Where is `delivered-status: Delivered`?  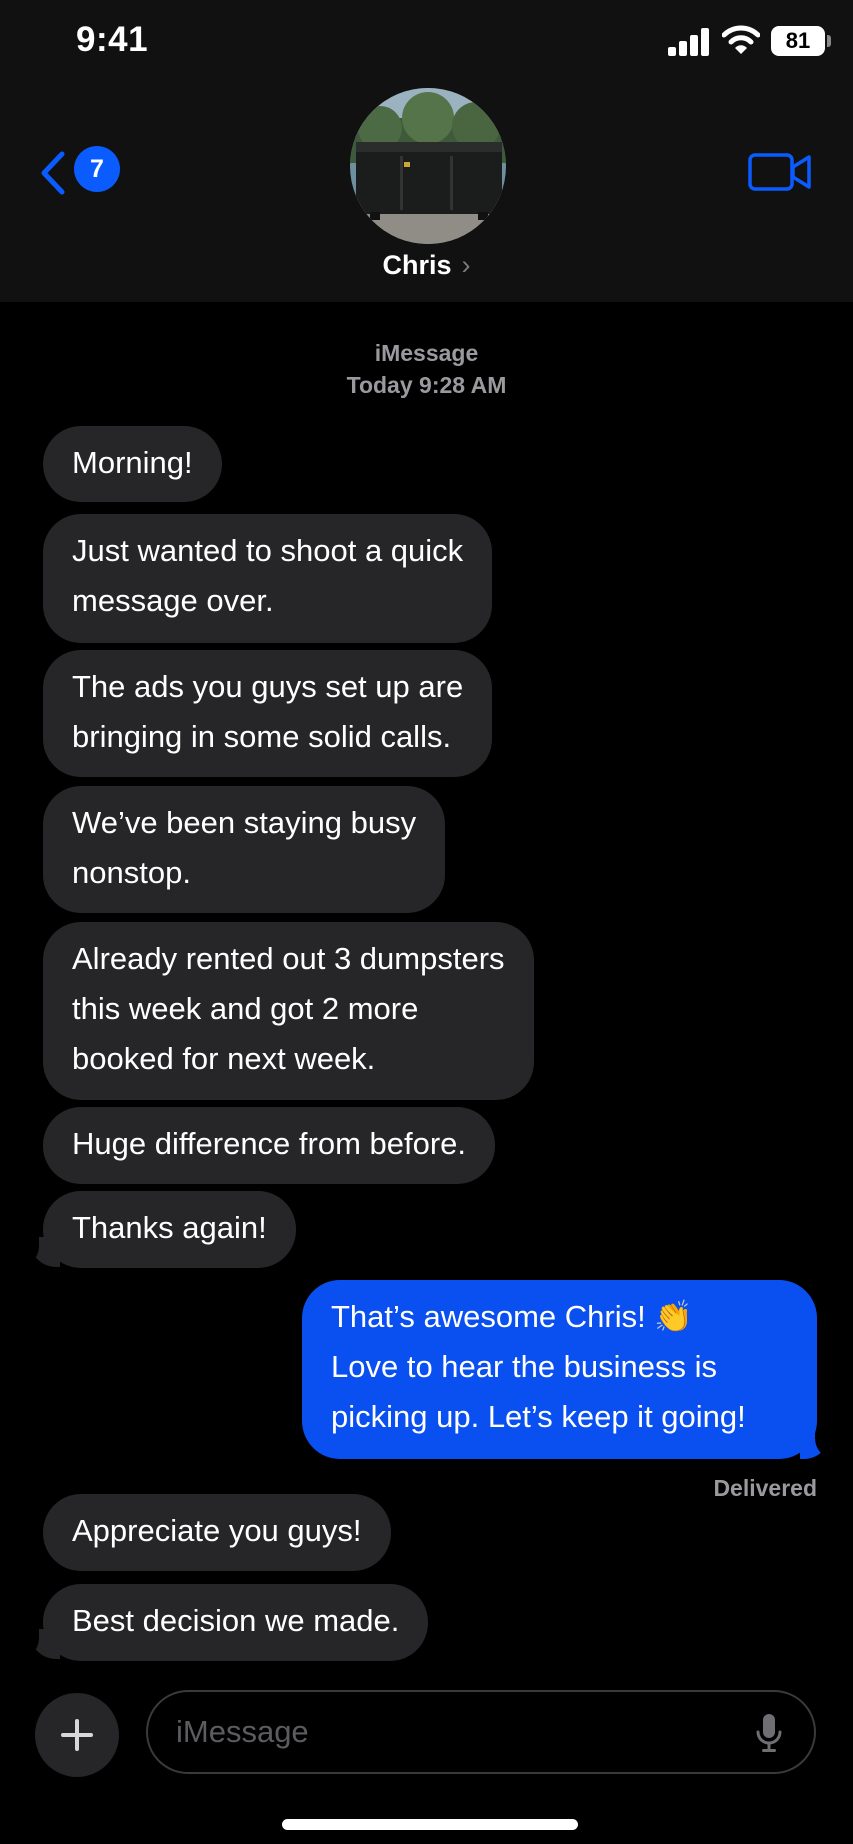
delivered-status: Delivered is located at coordinates (765, 1488).